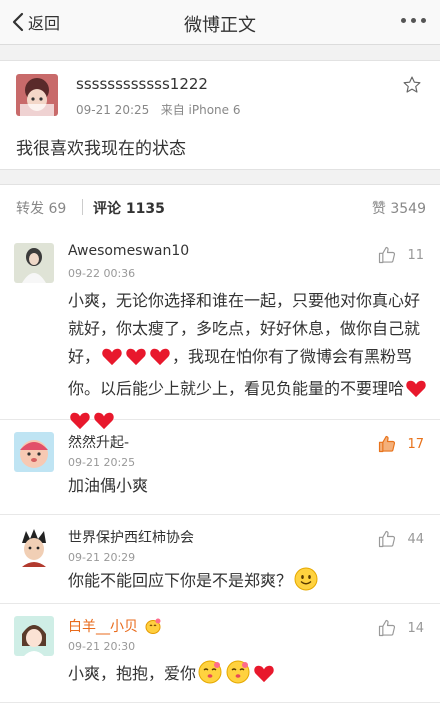 Image resolution: width=440 pixels, height=703 pixels. I want to click on tab-likes: 赞 3549, so click(399, 208).